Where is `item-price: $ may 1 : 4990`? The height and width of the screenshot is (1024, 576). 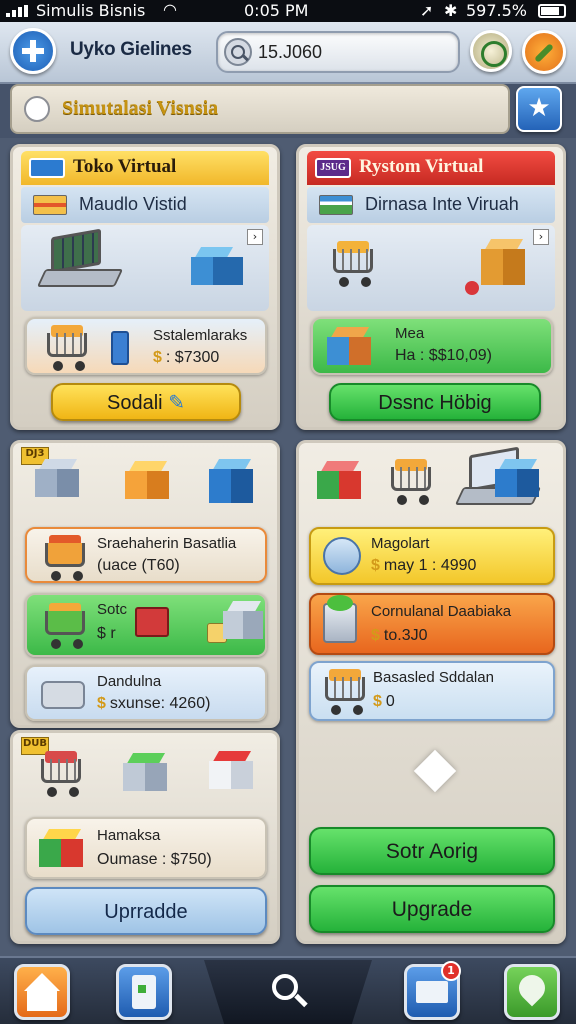 item-price: $ may 1 : 4990 is located at coordinates (424, 565).